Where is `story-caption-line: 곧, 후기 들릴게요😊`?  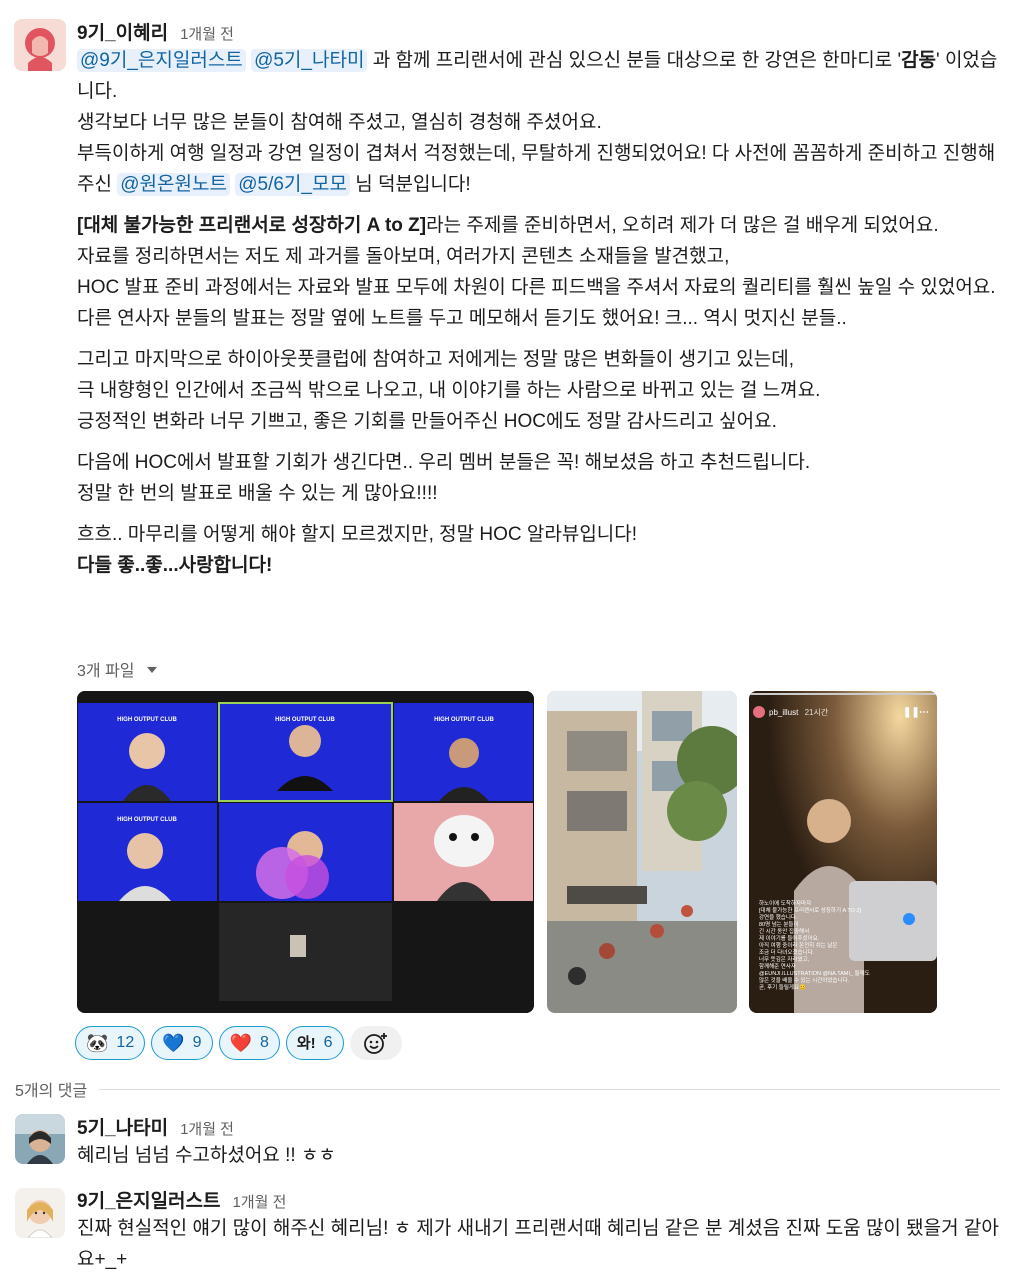
story-caption-line: 곧, 후기 들릴게요😊 is located at coordinates (782, 988).